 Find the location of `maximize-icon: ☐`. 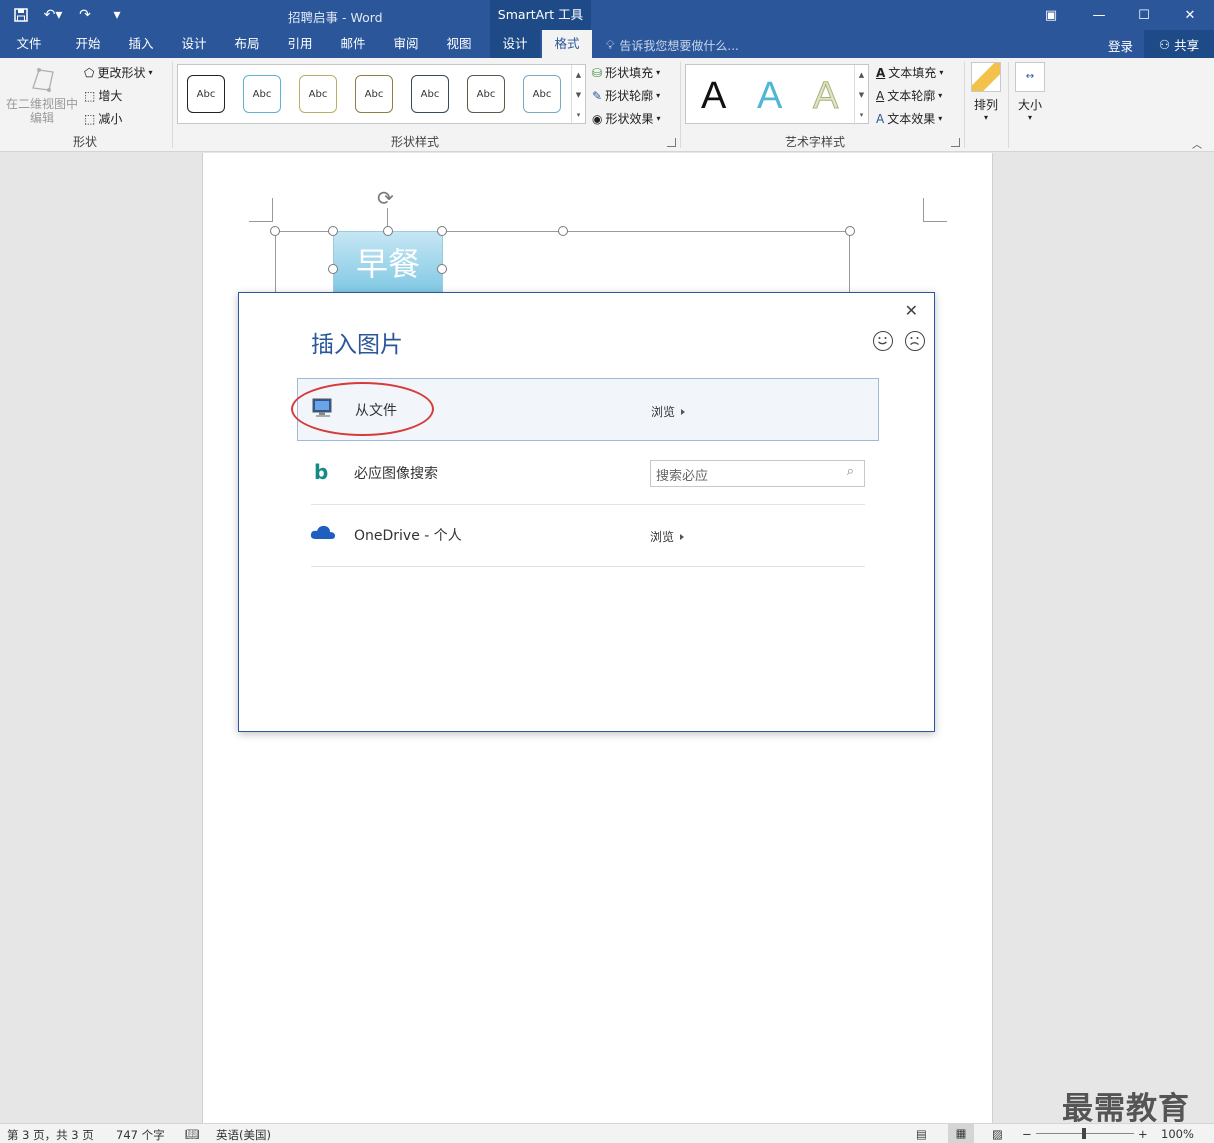

maximize-icon: ☐ is located at coordinates (1144, 15).